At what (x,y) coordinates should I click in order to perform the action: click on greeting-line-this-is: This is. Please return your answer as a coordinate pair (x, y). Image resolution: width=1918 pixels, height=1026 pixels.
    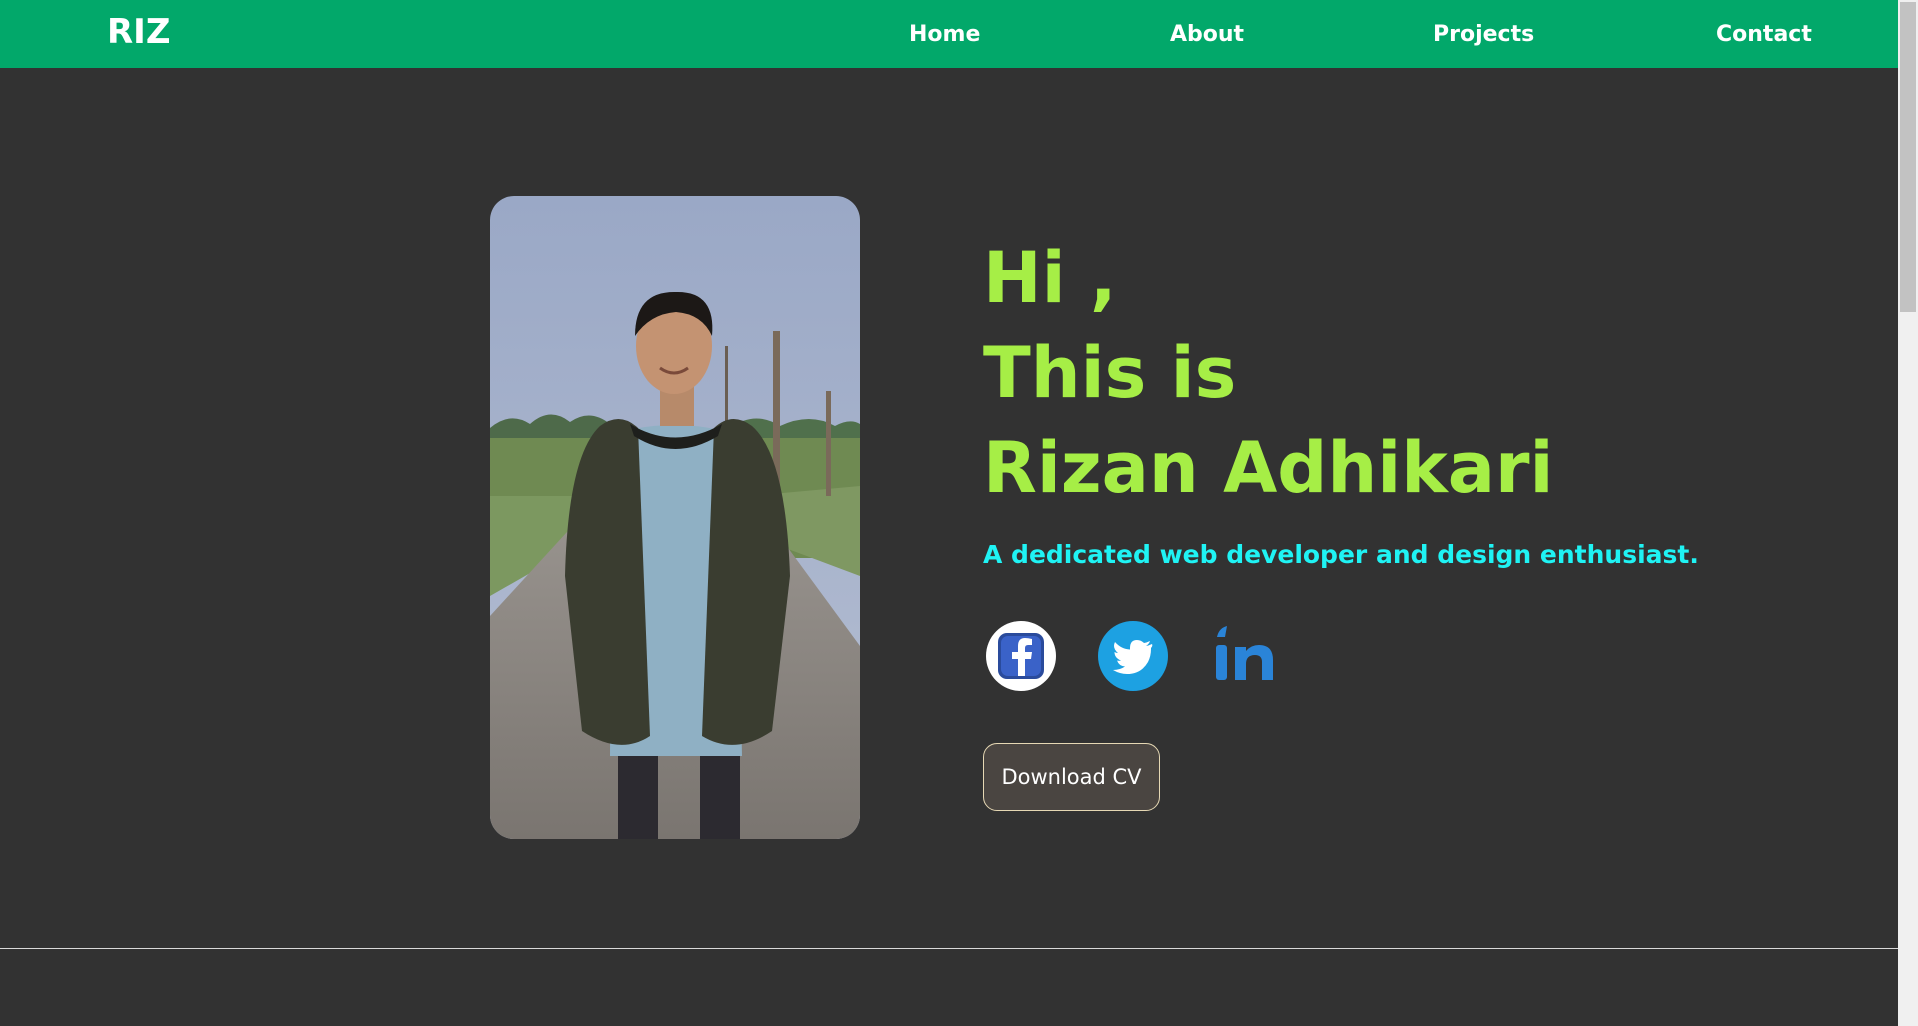
    Looking at the image, I should click on (1110, 373).